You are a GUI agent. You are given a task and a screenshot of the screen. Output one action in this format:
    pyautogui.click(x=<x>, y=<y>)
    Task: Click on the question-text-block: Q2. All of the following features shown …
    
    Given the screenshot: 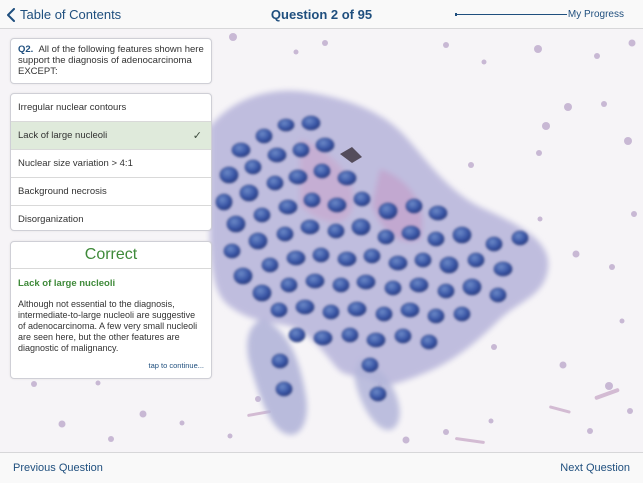 What is the action you would take?
    pyautogui.click(x=111, y=58)
    